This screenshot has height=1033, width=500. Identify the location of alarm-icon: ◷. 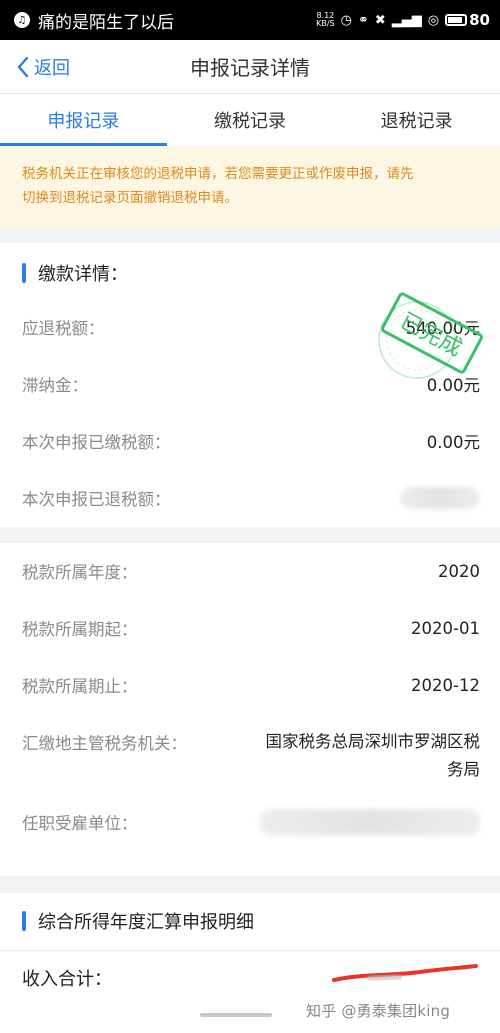
(346, 20).